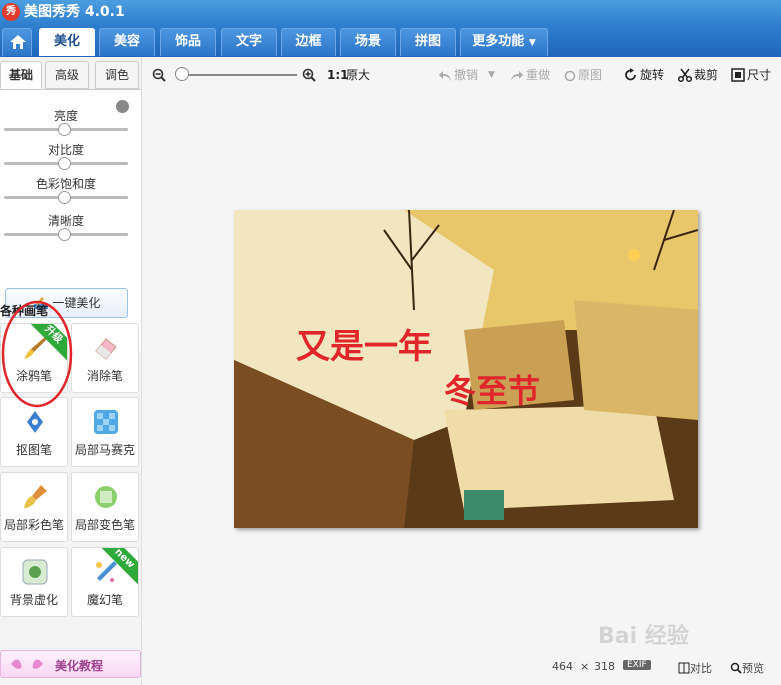  Describe the element at coordinates (570, 76) in the screenshot. I see `original-icon` at that location.